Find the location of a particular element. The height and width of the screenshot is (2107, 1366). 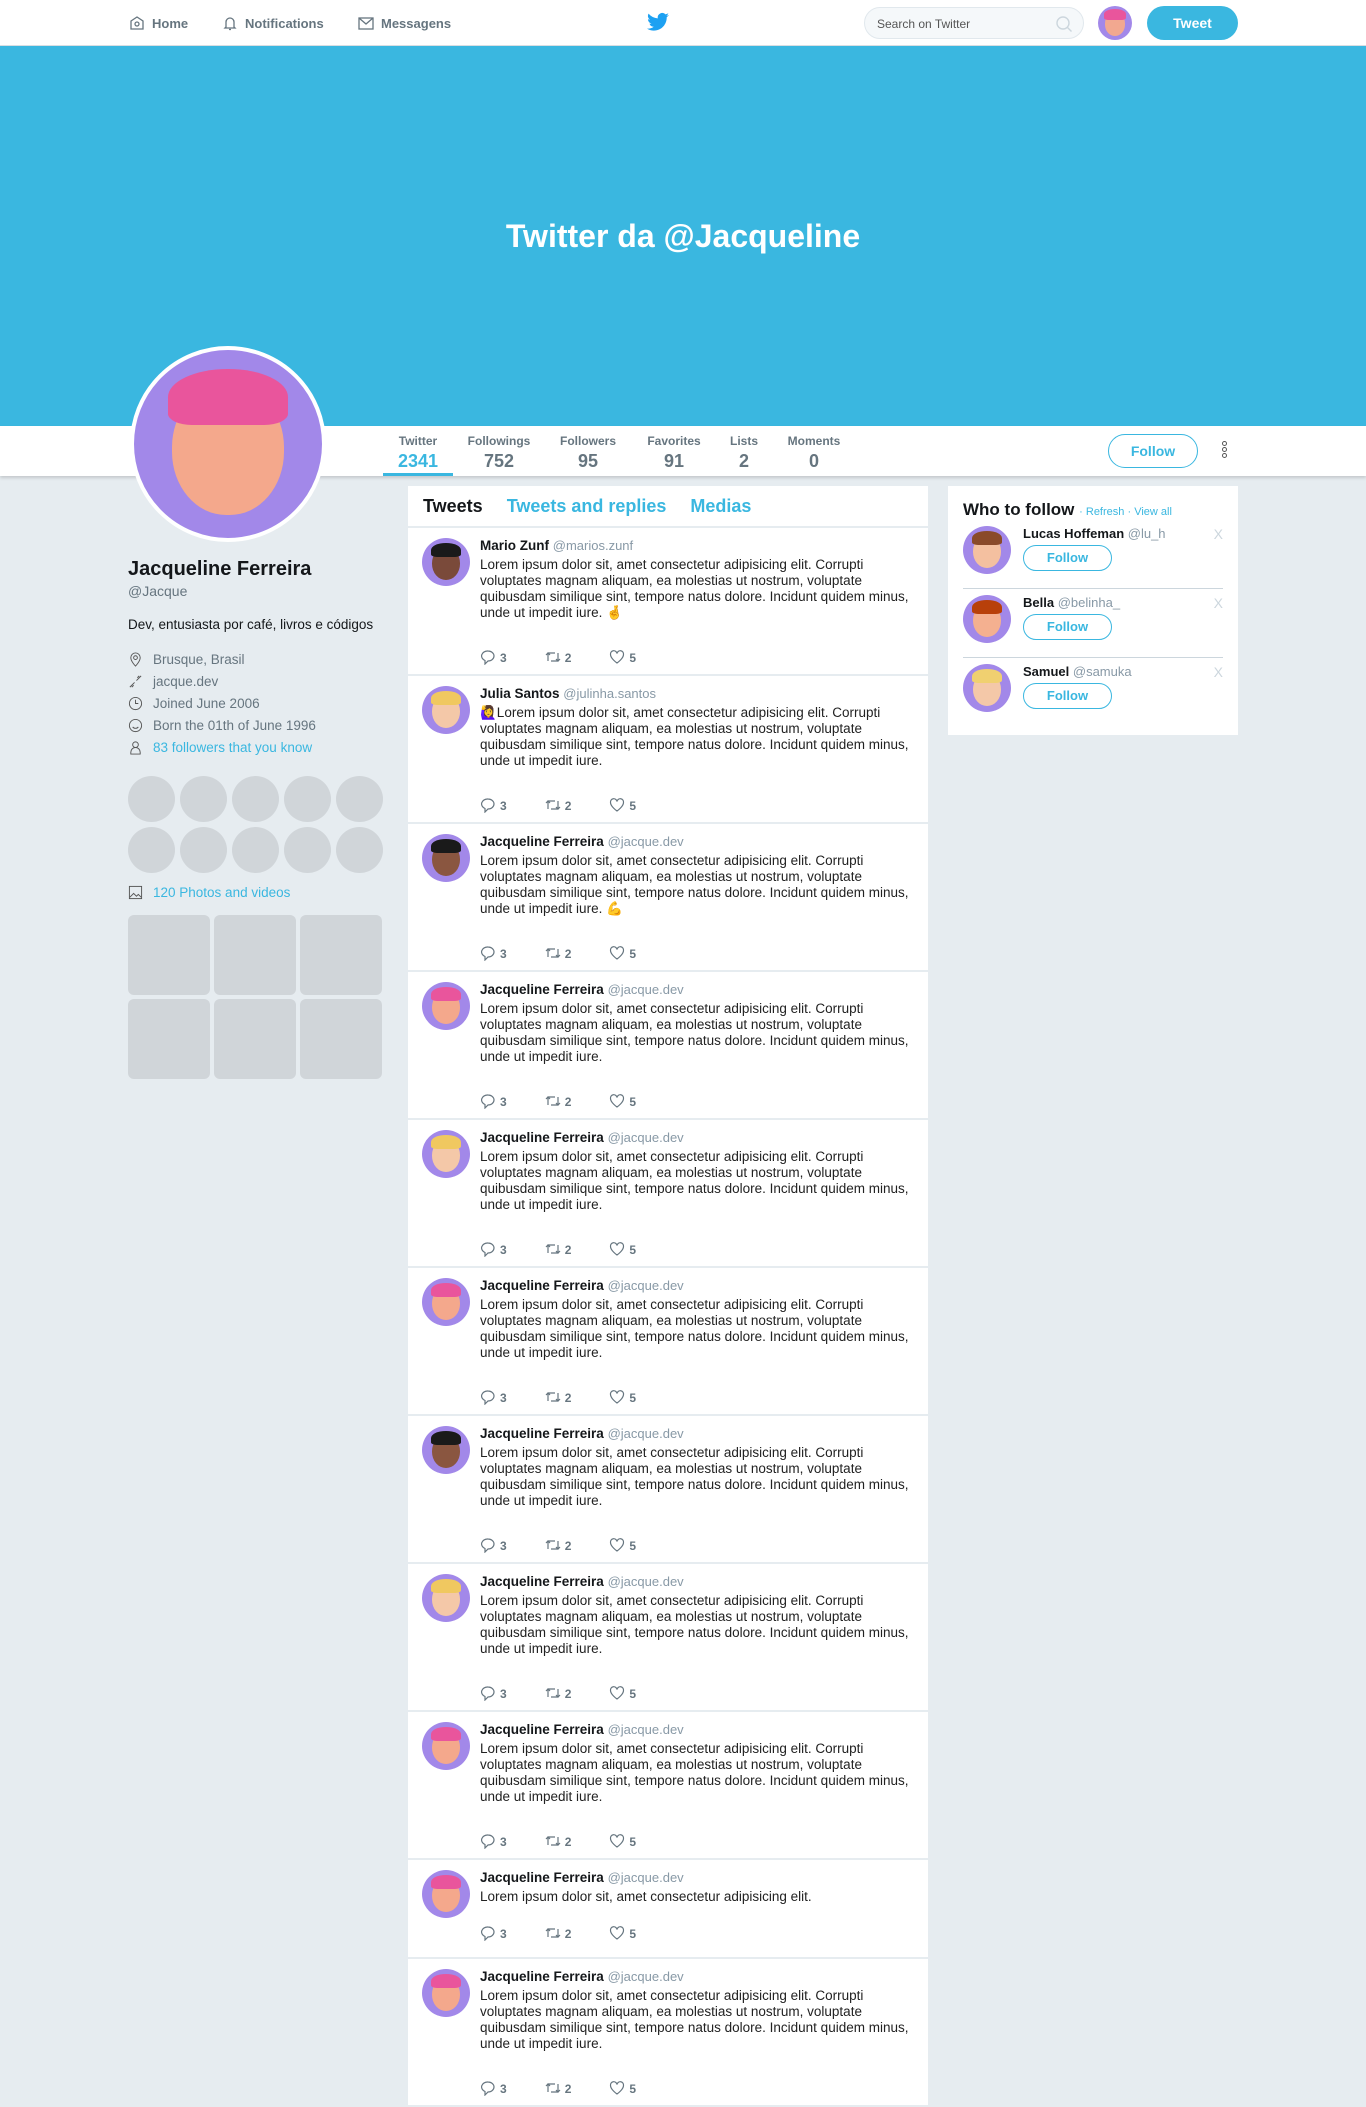

photos-videos-link: 120 Photos and videos is located at coordinates (258, 892).